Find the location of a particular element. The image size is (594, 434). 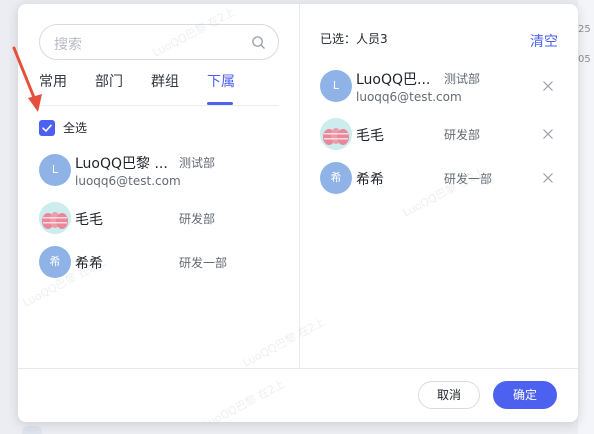

tab-frequent: 常用 is located at coordinates (53, 82).